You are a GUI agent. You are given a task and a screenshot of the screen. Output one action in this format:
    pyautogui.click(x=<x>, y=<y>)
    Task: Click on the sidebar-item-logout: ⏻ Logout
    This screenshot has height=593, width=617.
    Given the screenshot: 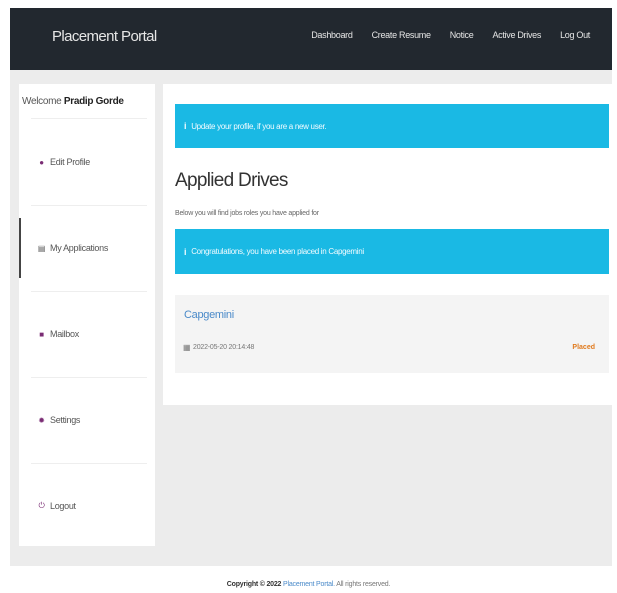 What is the action you would take?
    pyautogui.click(x=87, y=506)
    